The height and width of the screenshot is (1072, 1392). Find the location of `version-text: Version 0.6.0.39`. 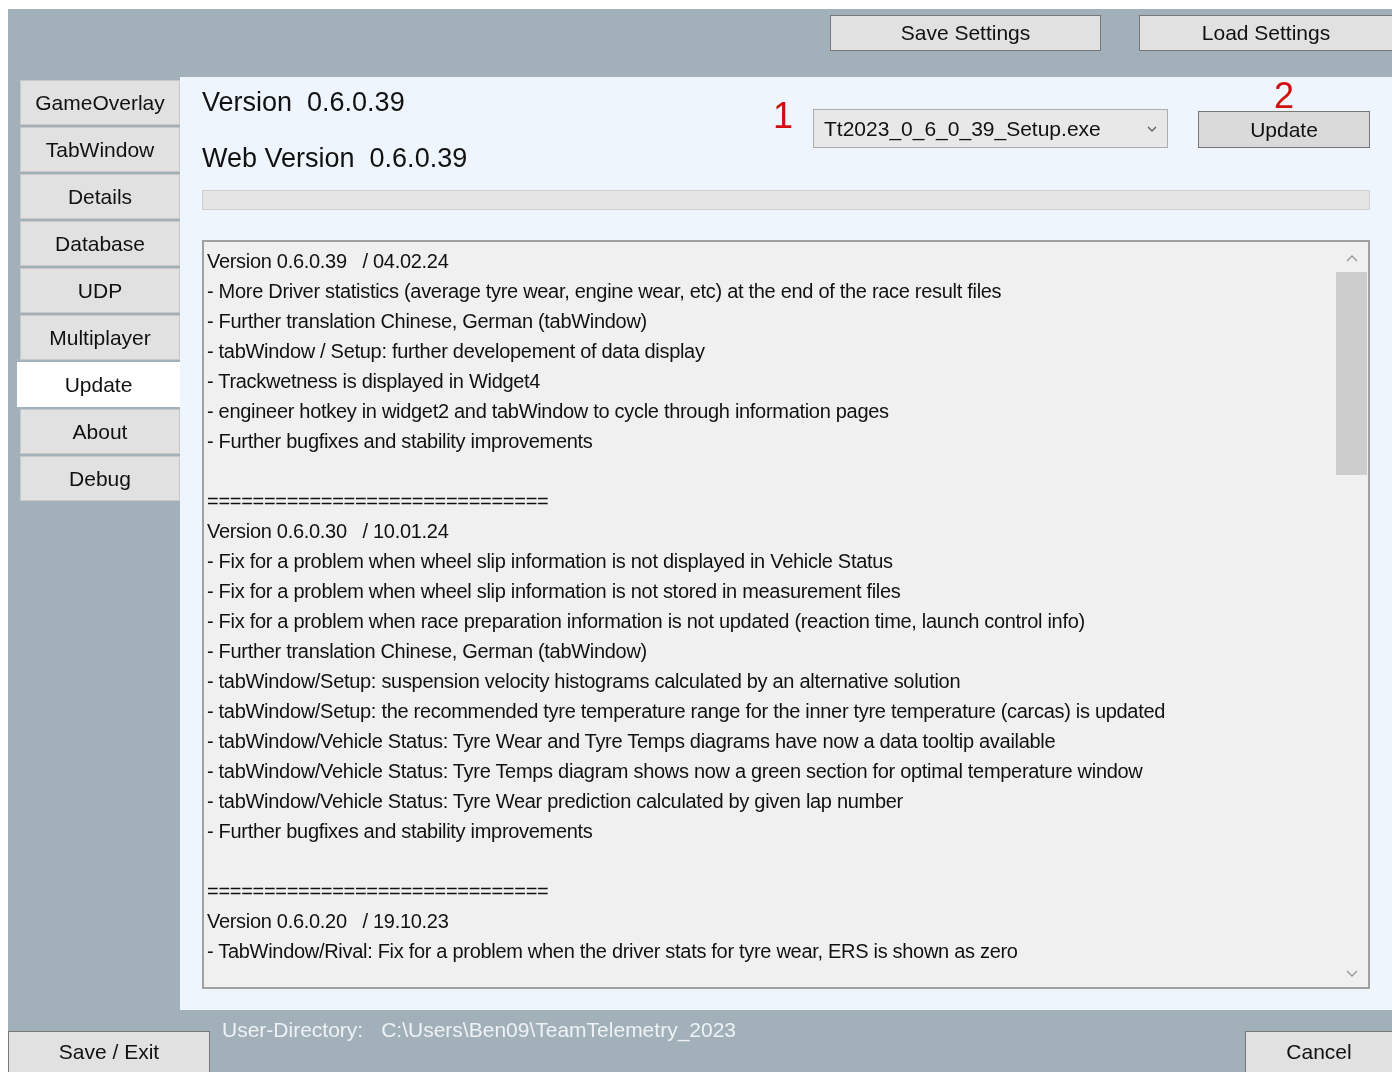

version-text: Version 0.6.0.39 is located at coordinates (304, 102).